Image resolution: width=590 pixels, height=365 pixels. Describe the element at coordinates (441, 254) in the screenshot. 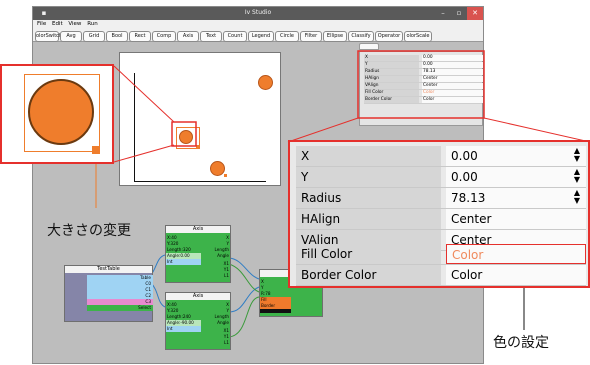

I see `zoom-prop-row-fill-color: Fill Color Color` at that location.